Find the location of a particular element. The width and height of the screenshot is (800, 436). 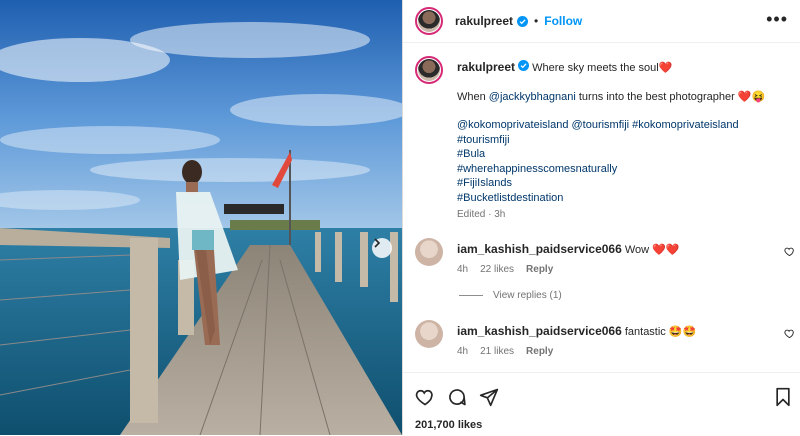

follow-button: Follow is located at coordinates (563, 21).